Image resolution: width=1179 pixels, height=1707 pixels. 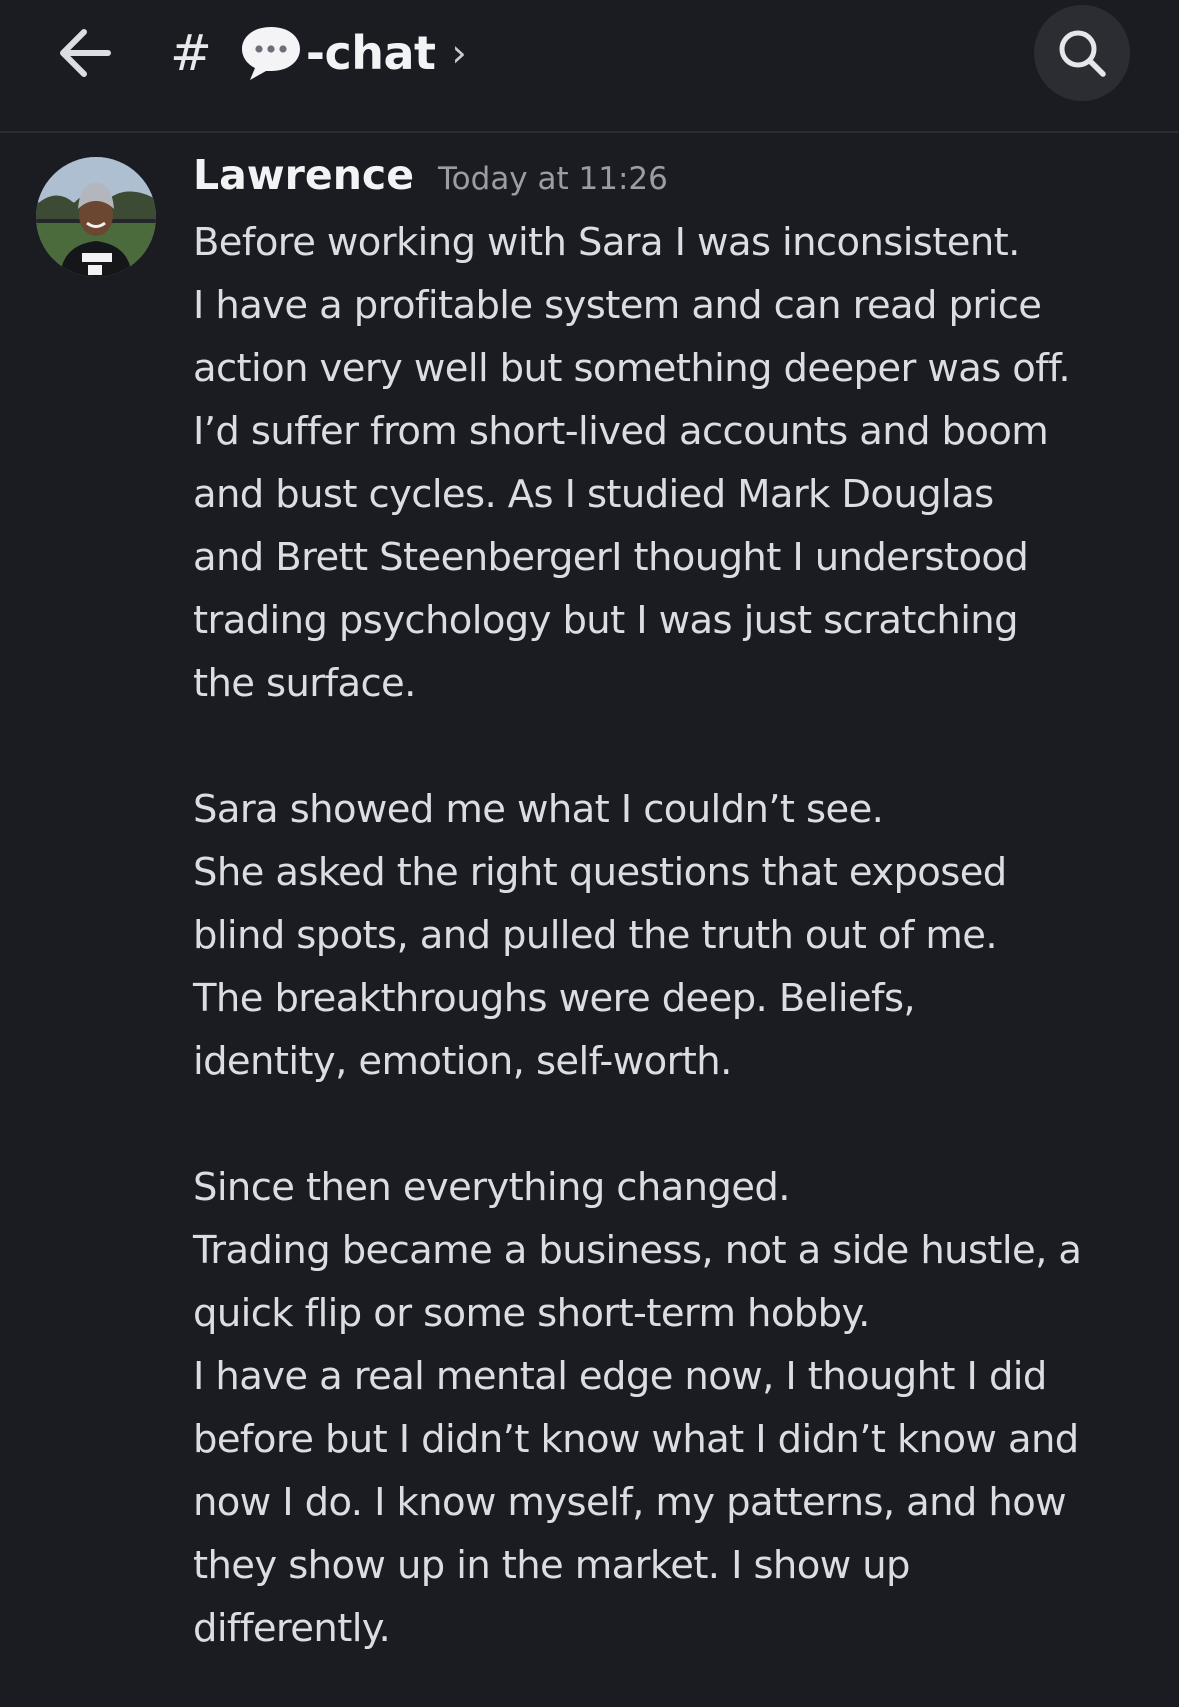 I want to click on channel-title: # -chat ›, so click(x=318, y=53).